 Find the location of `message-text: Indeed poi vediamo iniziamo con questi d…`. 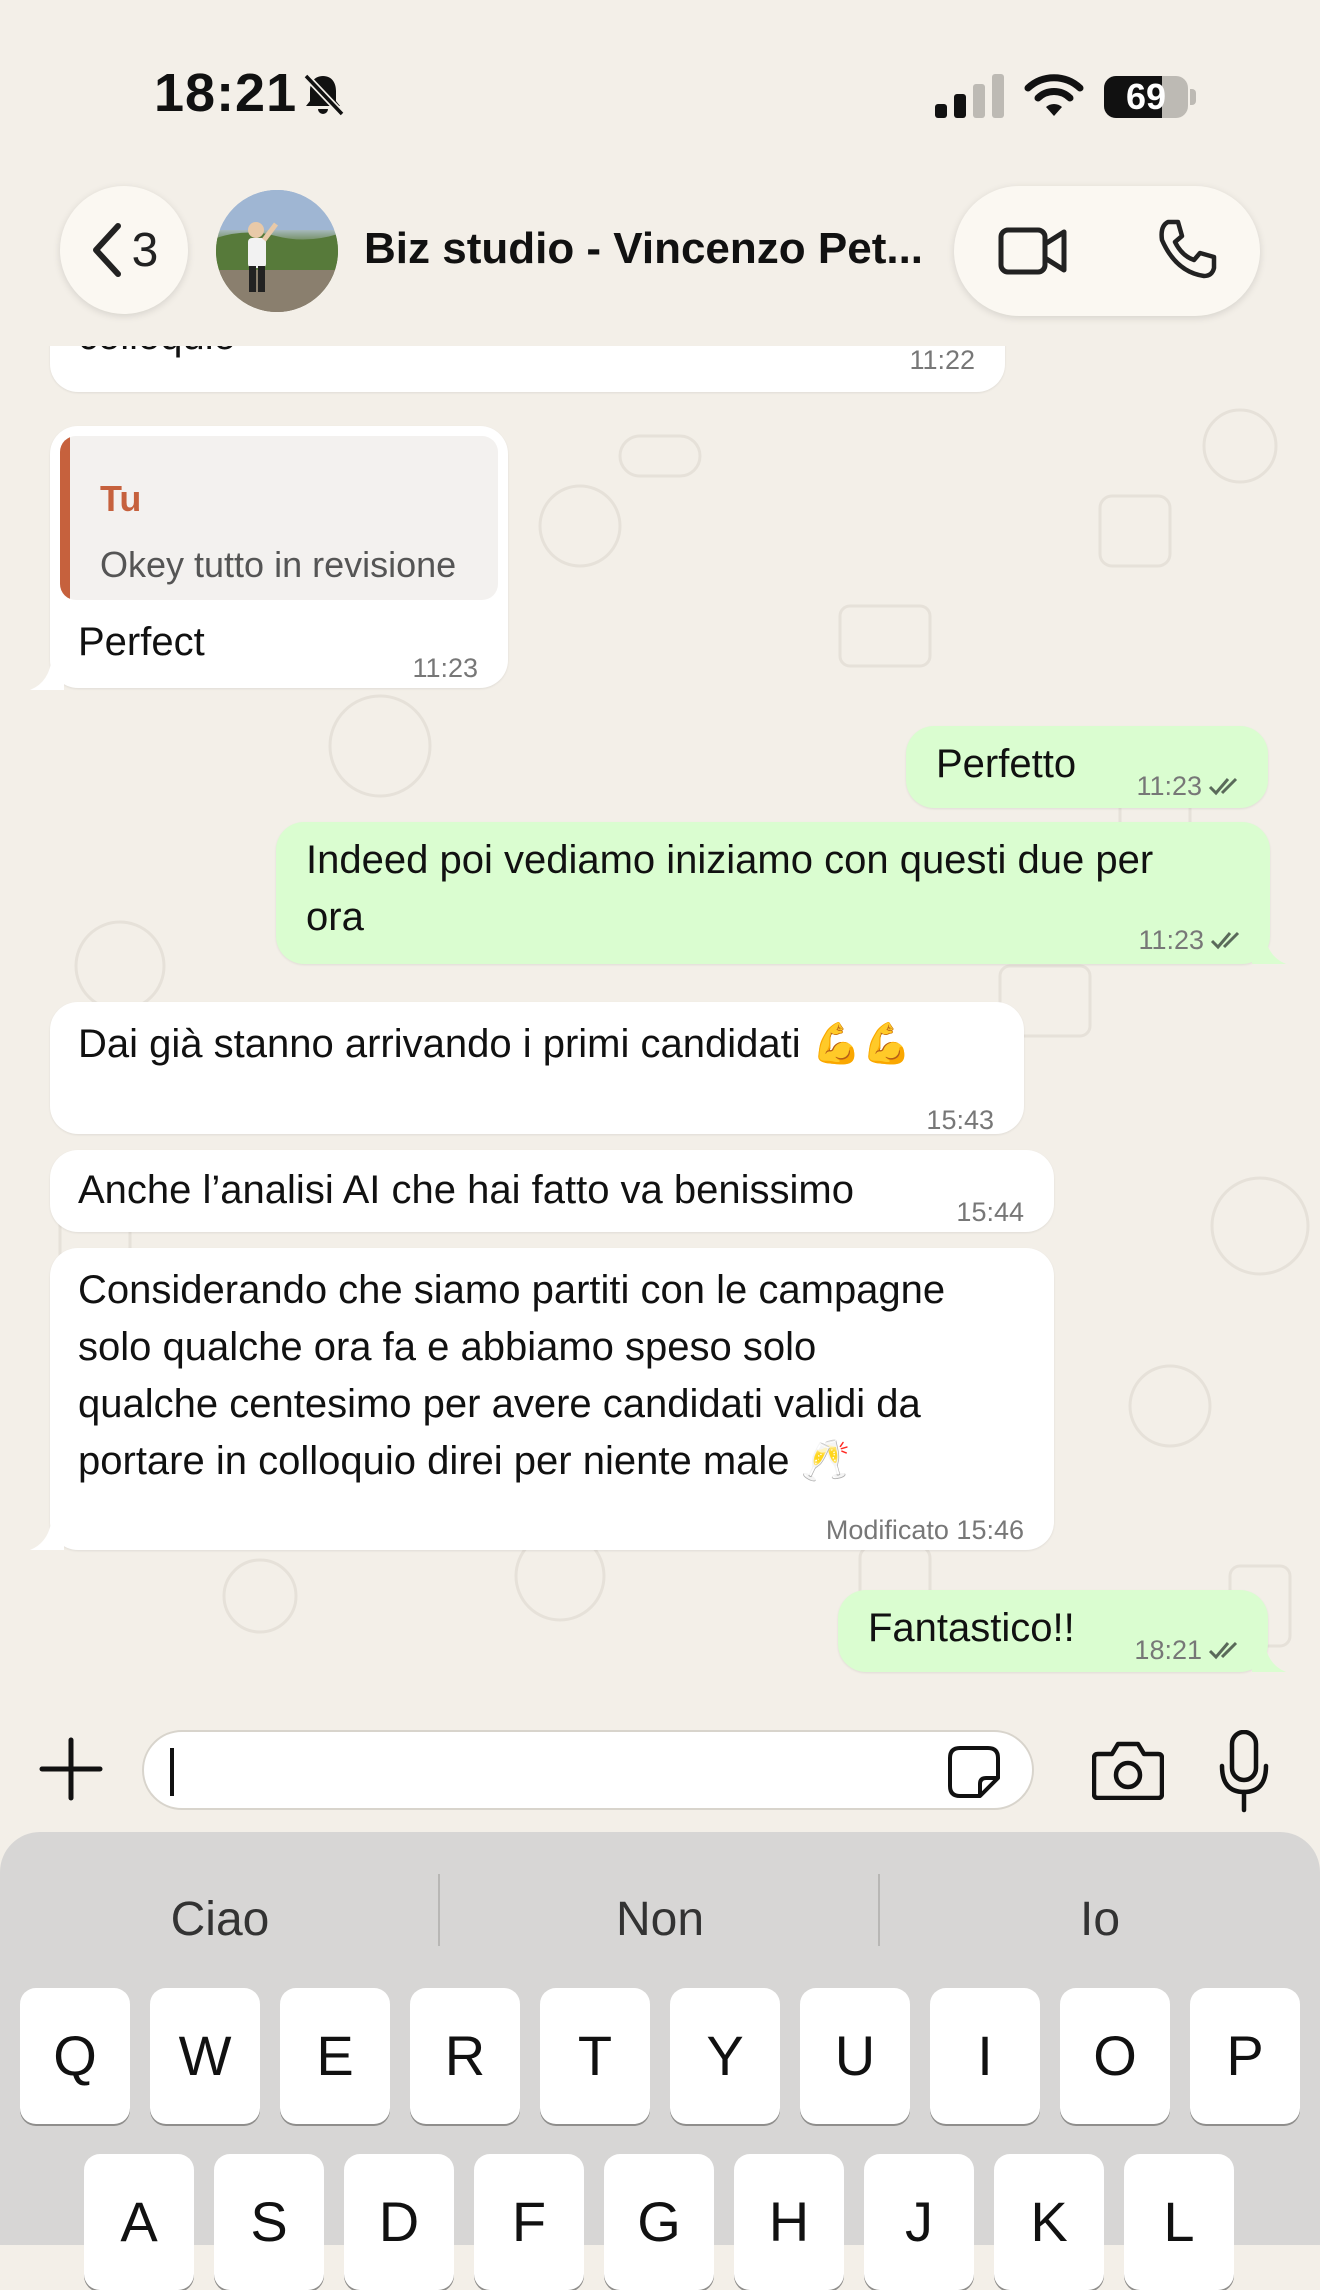

message-text: Indeed poi vediamo iniziamo con questi d… is located at coordinates (730, 888).